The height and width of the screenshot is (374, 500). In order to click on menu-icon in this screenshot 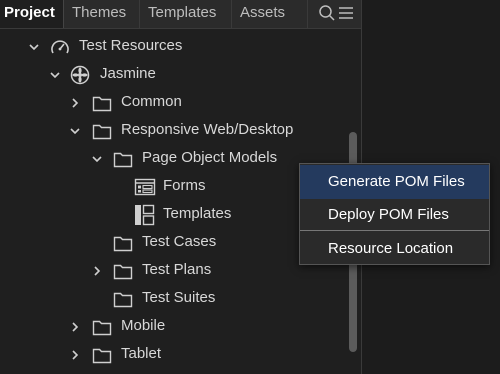, I will do `click(346, 13)`.